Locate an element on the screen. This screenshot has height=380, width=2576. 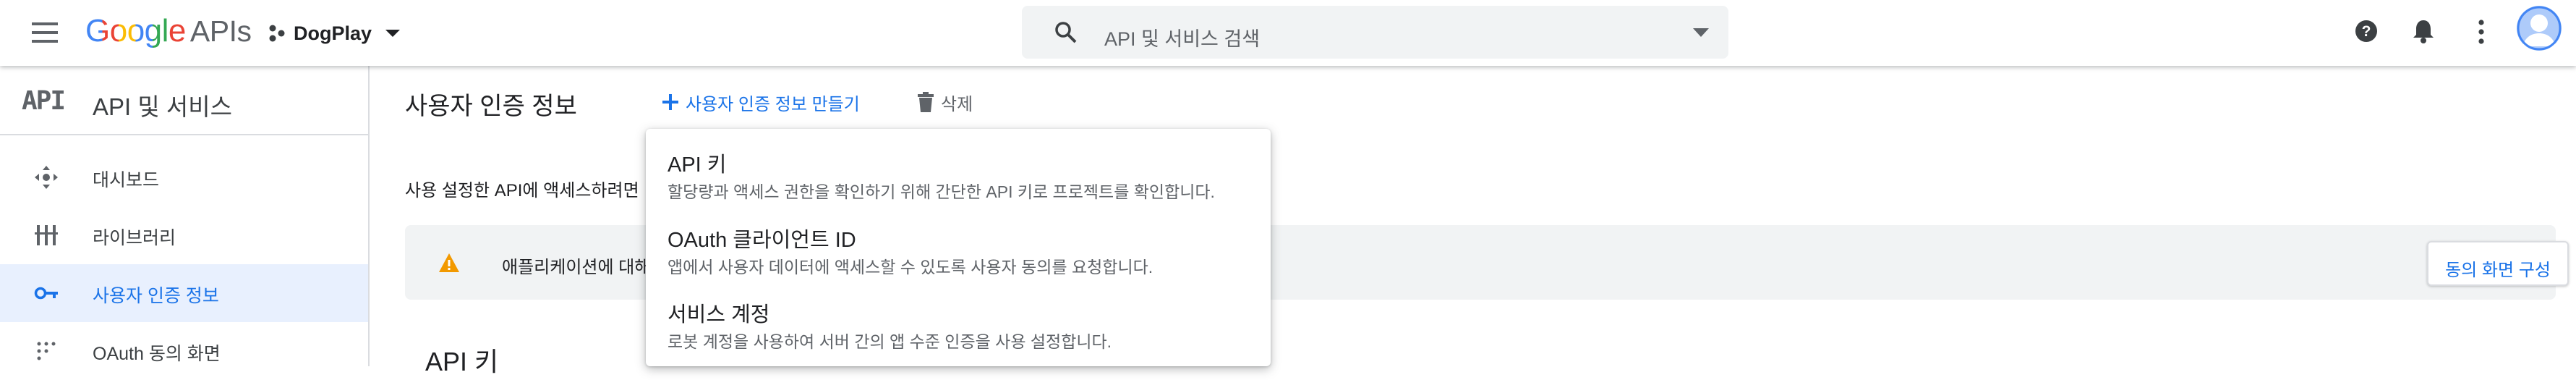
trash-icon is located at coordinates (926, 102).